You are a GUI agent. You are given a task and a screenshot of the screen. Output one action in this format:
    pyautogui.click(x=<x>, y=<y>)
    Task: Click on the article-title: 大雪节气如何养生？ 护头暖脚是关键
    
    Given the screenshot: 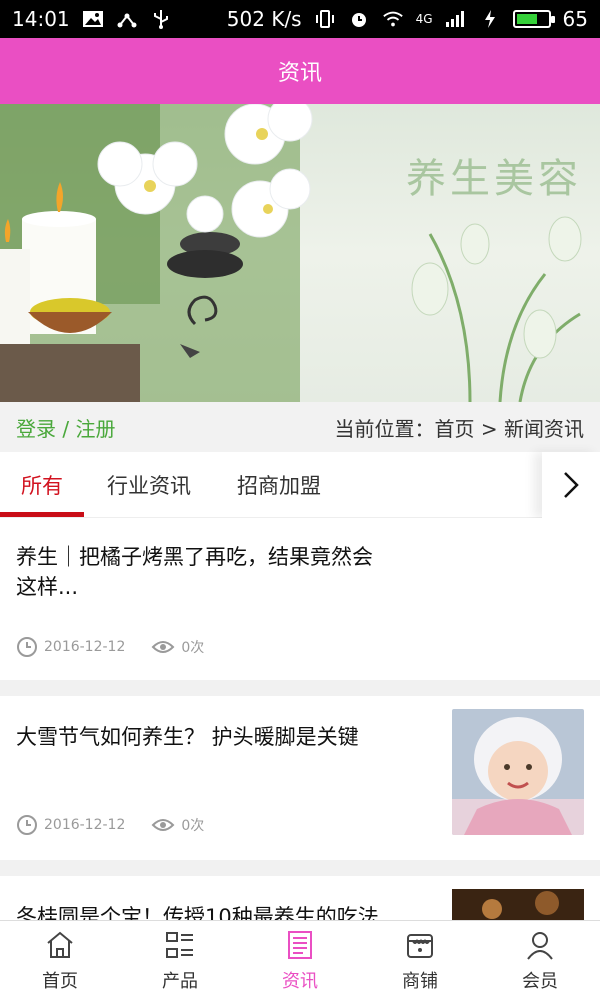 What is the action you would take?
    pyautogui.click(x=187, y=737)
    